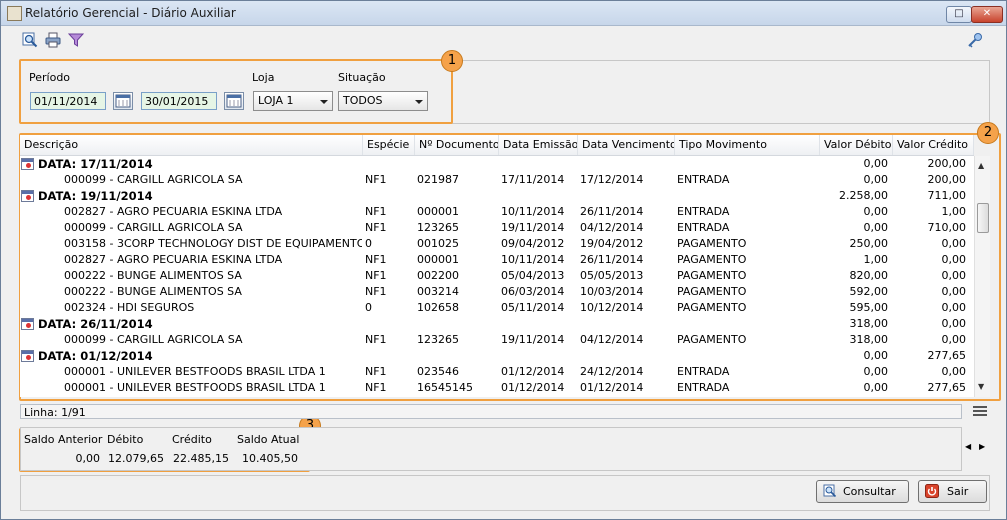 This screenshot has height=520, width=1007. I want to click on cell-doc: 000001, so click(438, 259).